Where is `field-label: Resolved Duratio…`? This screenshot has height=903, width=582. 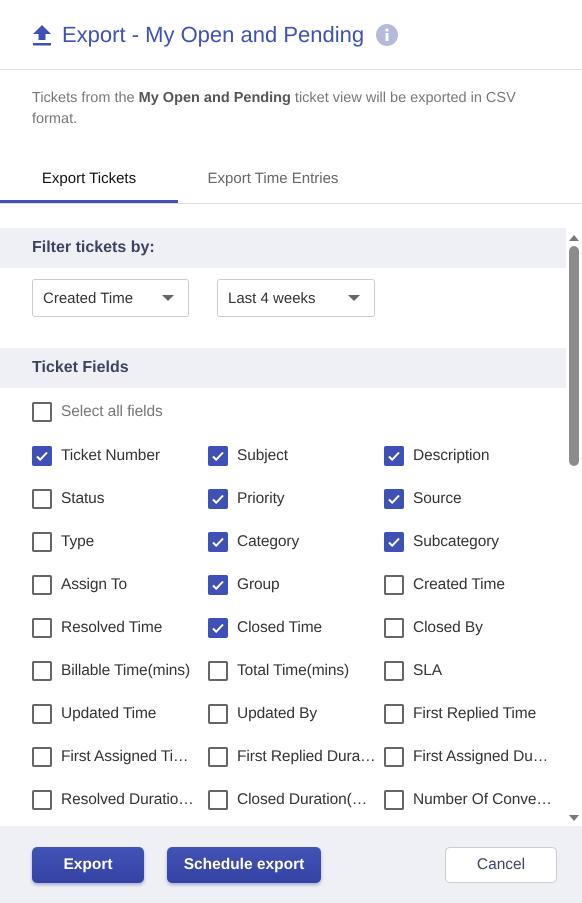 field-label: Resolved Duratio… is located at coordinates (127, 799).